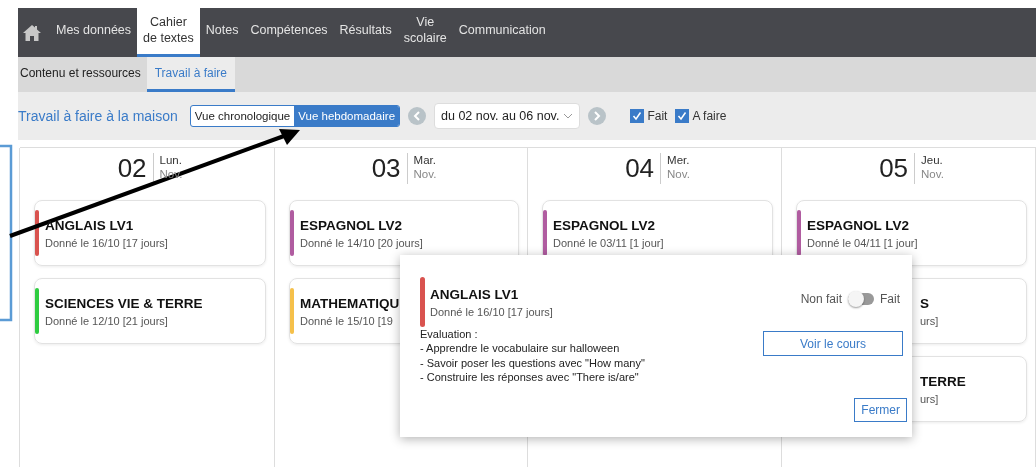  What do you see at coordinates (135, 168) in the screenshot?
I see `day-number: 02` at bounding box center [135, 168].